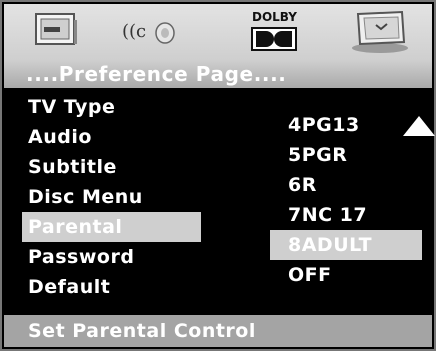  I want to click on dolby-label: DOLBY, so click(274, 17).